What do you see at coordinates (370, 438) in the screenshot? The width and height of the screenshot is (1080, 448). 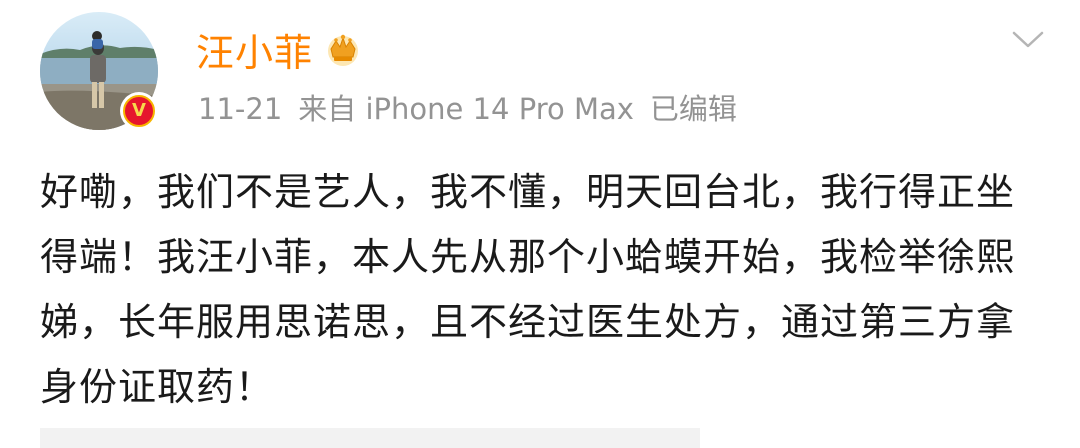 I see `media-preview-strip` at bounding box center [370, 438].